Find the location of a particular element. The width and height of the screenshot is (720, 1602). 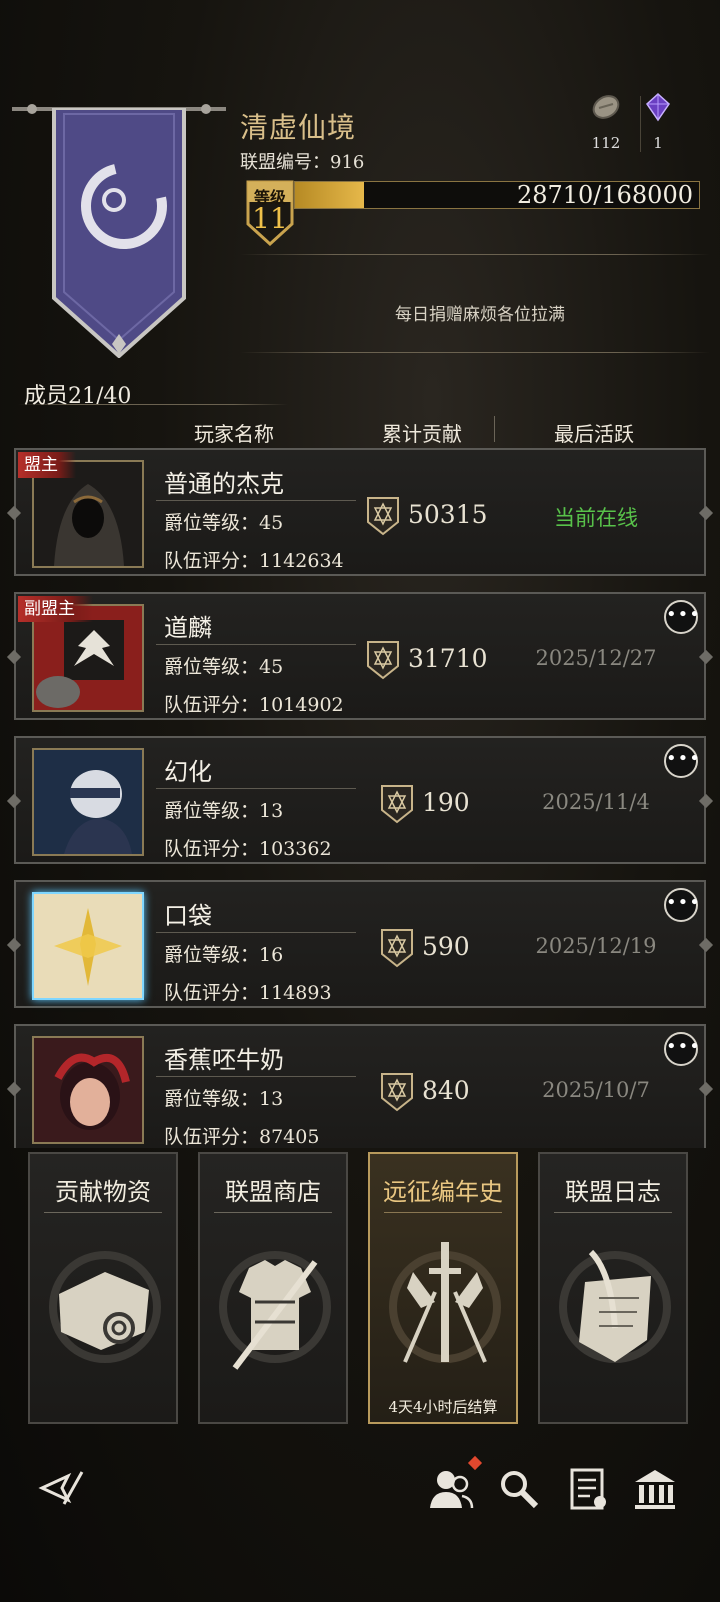

team-score: 队伍评分：114893 is located at coordinates (248, 993).